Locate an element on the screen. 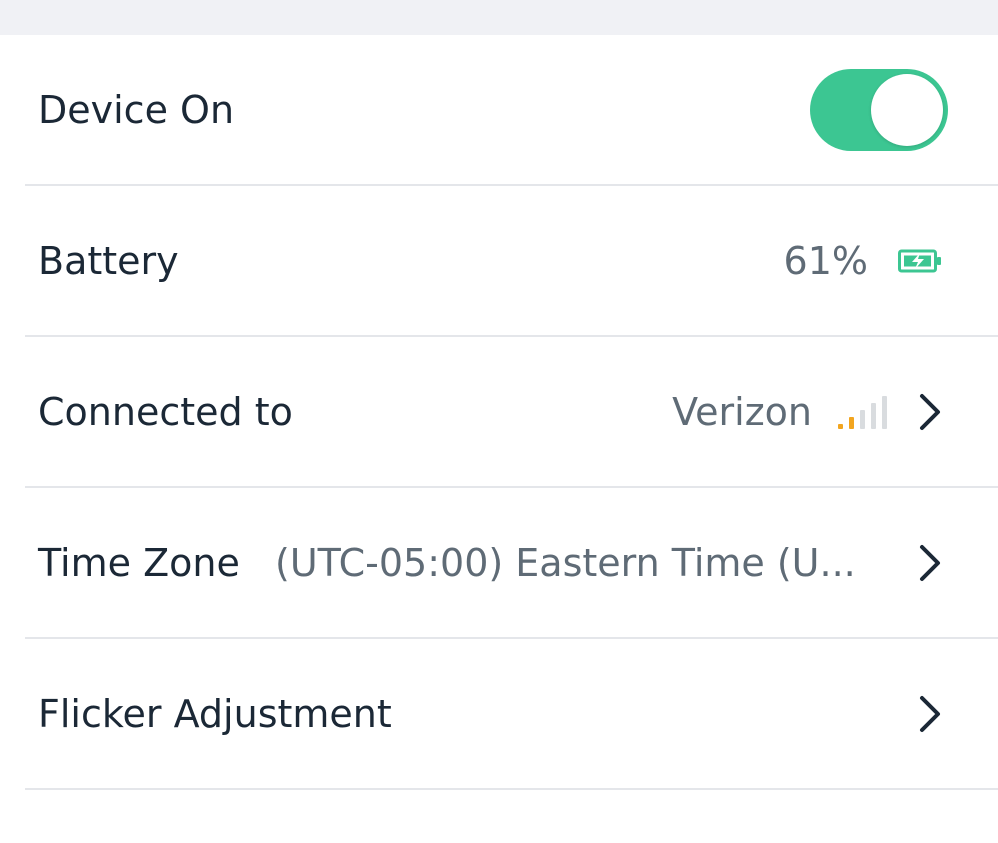  signal-strength-icon is located at coordinates (862, 412).